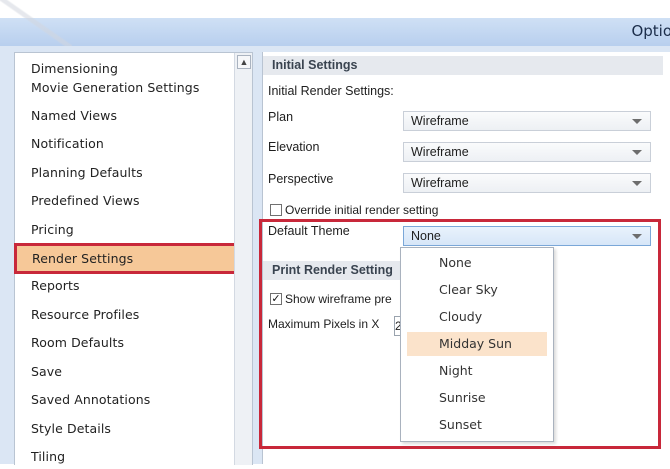 This screenshot has height=469, width=670. Describe the element at coordinates (281, 117) in the screenshot. I see `plan-label: Plan` at that location.